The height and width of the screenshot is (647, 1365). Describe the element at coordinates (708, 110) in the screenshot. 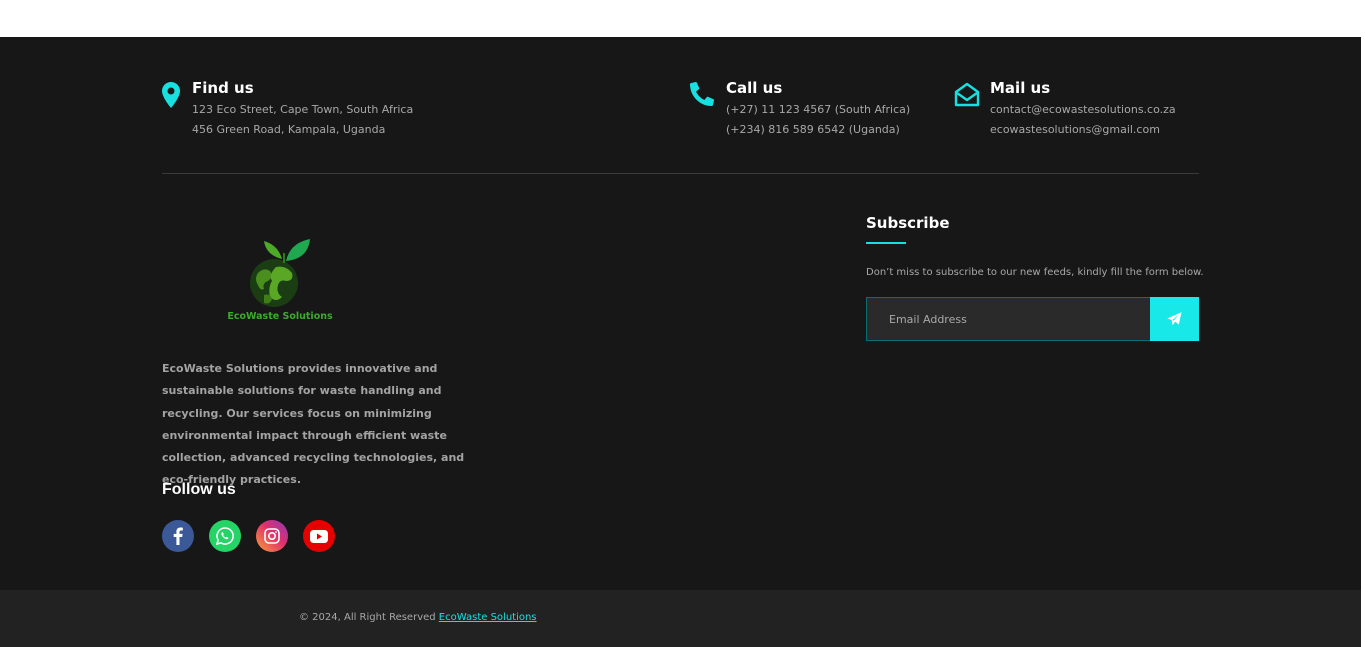

I see `phone-icon` at that location.